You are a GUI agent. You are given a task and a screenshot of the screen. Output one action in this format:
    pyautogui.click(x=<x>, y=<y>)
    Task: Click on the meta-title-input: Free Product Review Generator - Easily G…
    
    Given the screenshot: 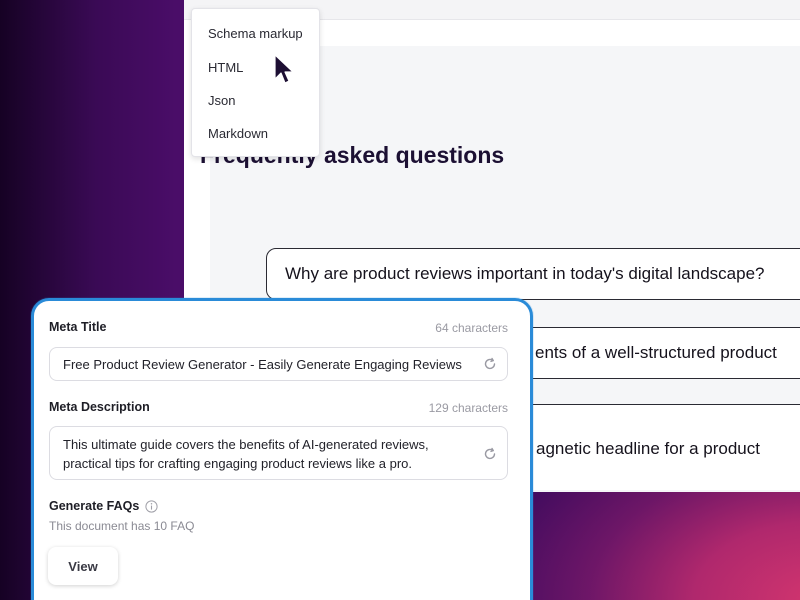 What is the action you would take?
    pyautogui.click(x=278, y=364)
    